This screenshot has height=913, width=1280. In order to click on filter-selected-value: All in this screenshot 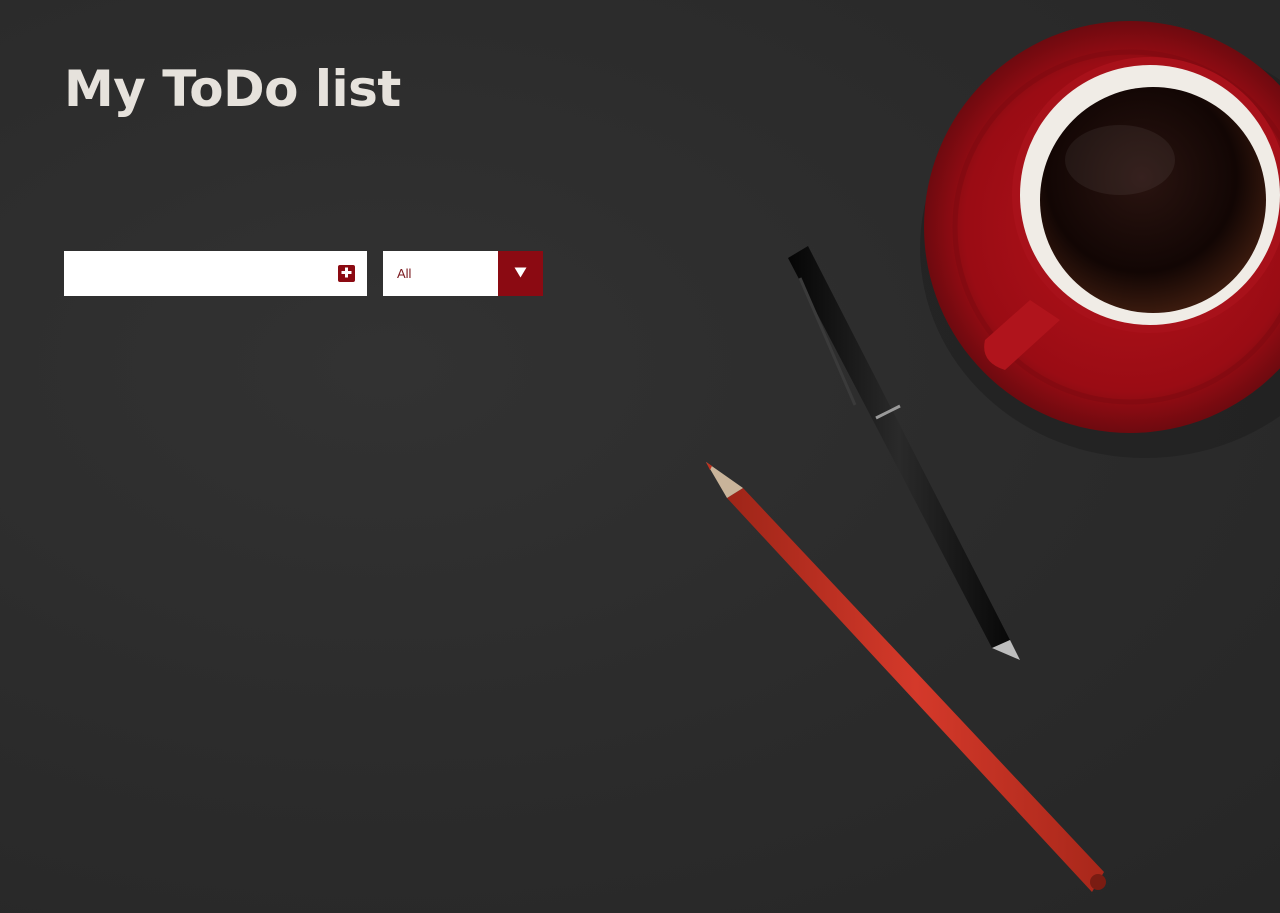, I will do `click(404, 273)`.